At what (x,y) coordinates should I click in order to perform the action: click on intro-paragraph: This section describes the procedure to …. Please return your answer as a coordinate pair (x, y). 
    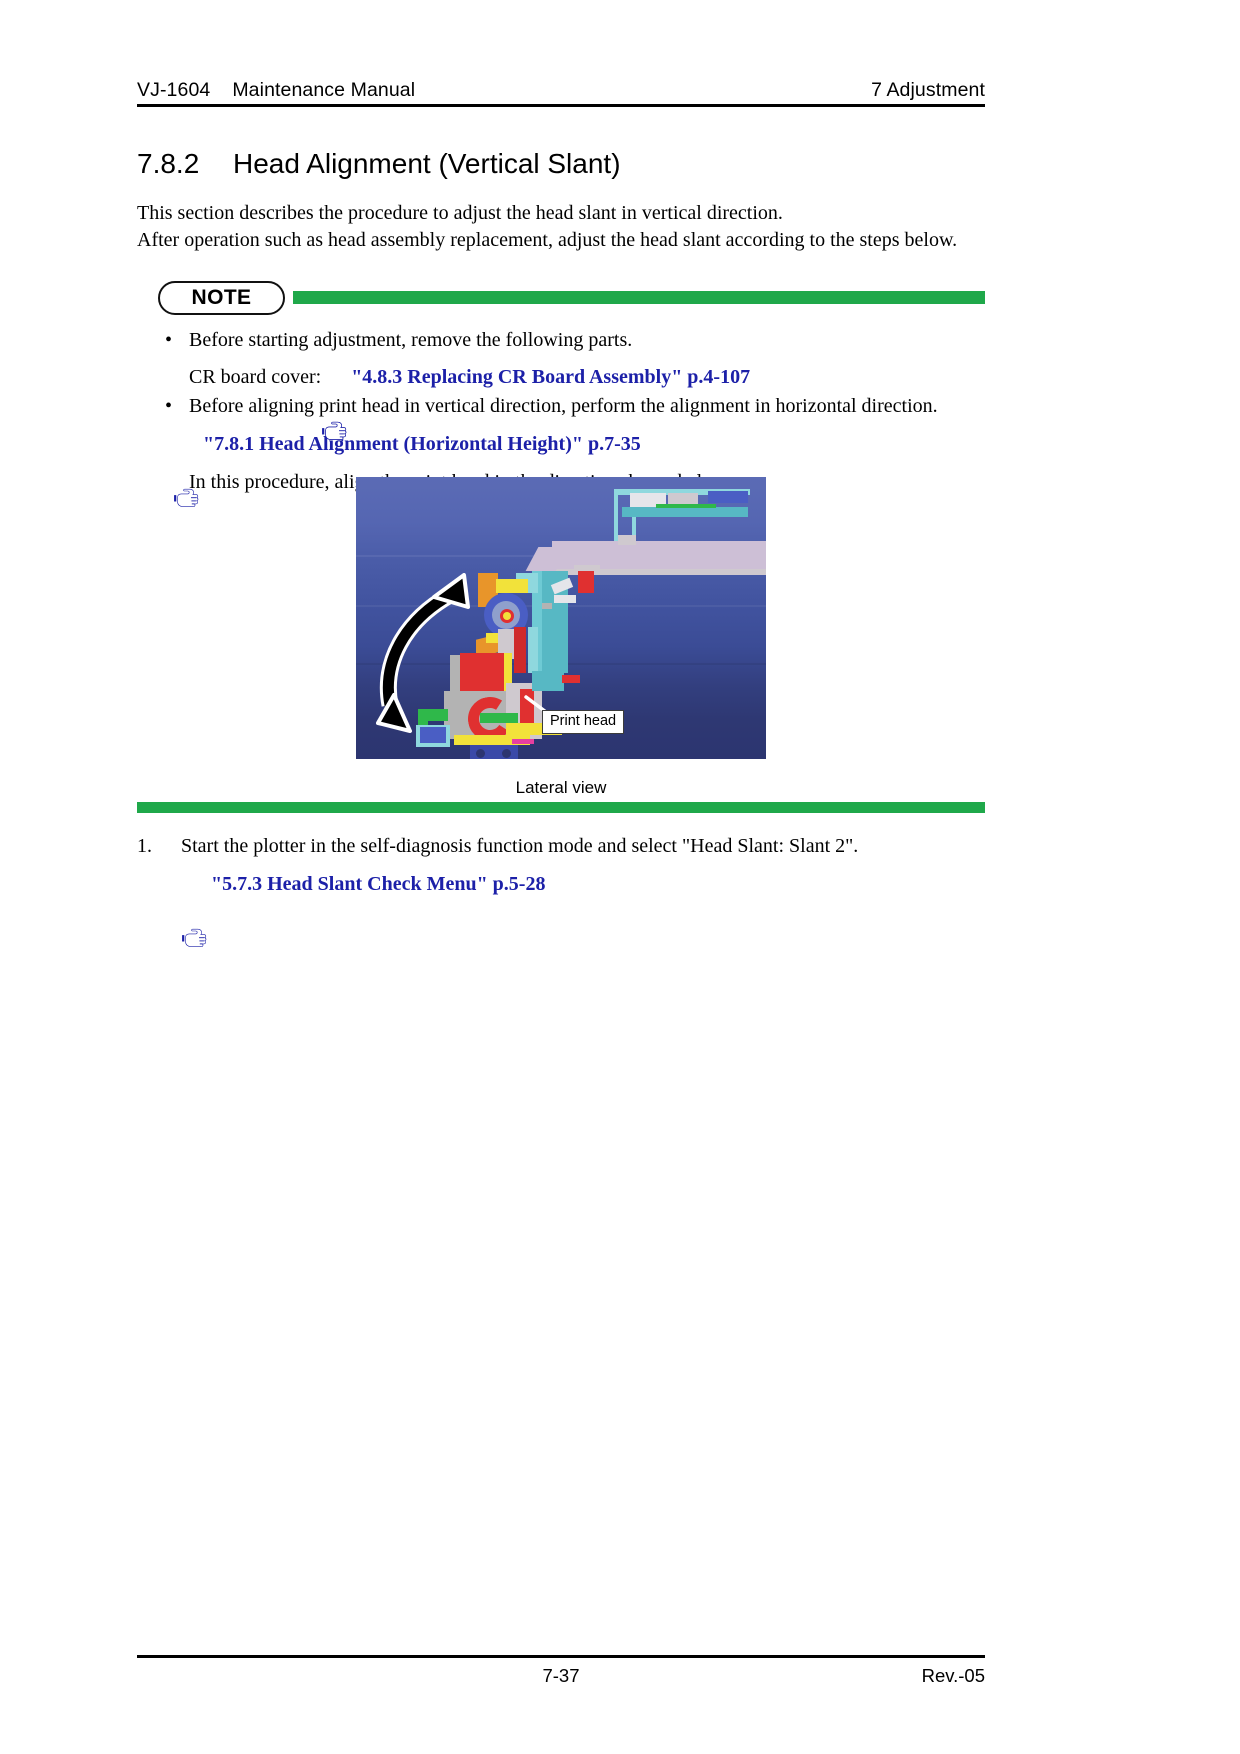
    Looking at the image, I should click on (567, 227).